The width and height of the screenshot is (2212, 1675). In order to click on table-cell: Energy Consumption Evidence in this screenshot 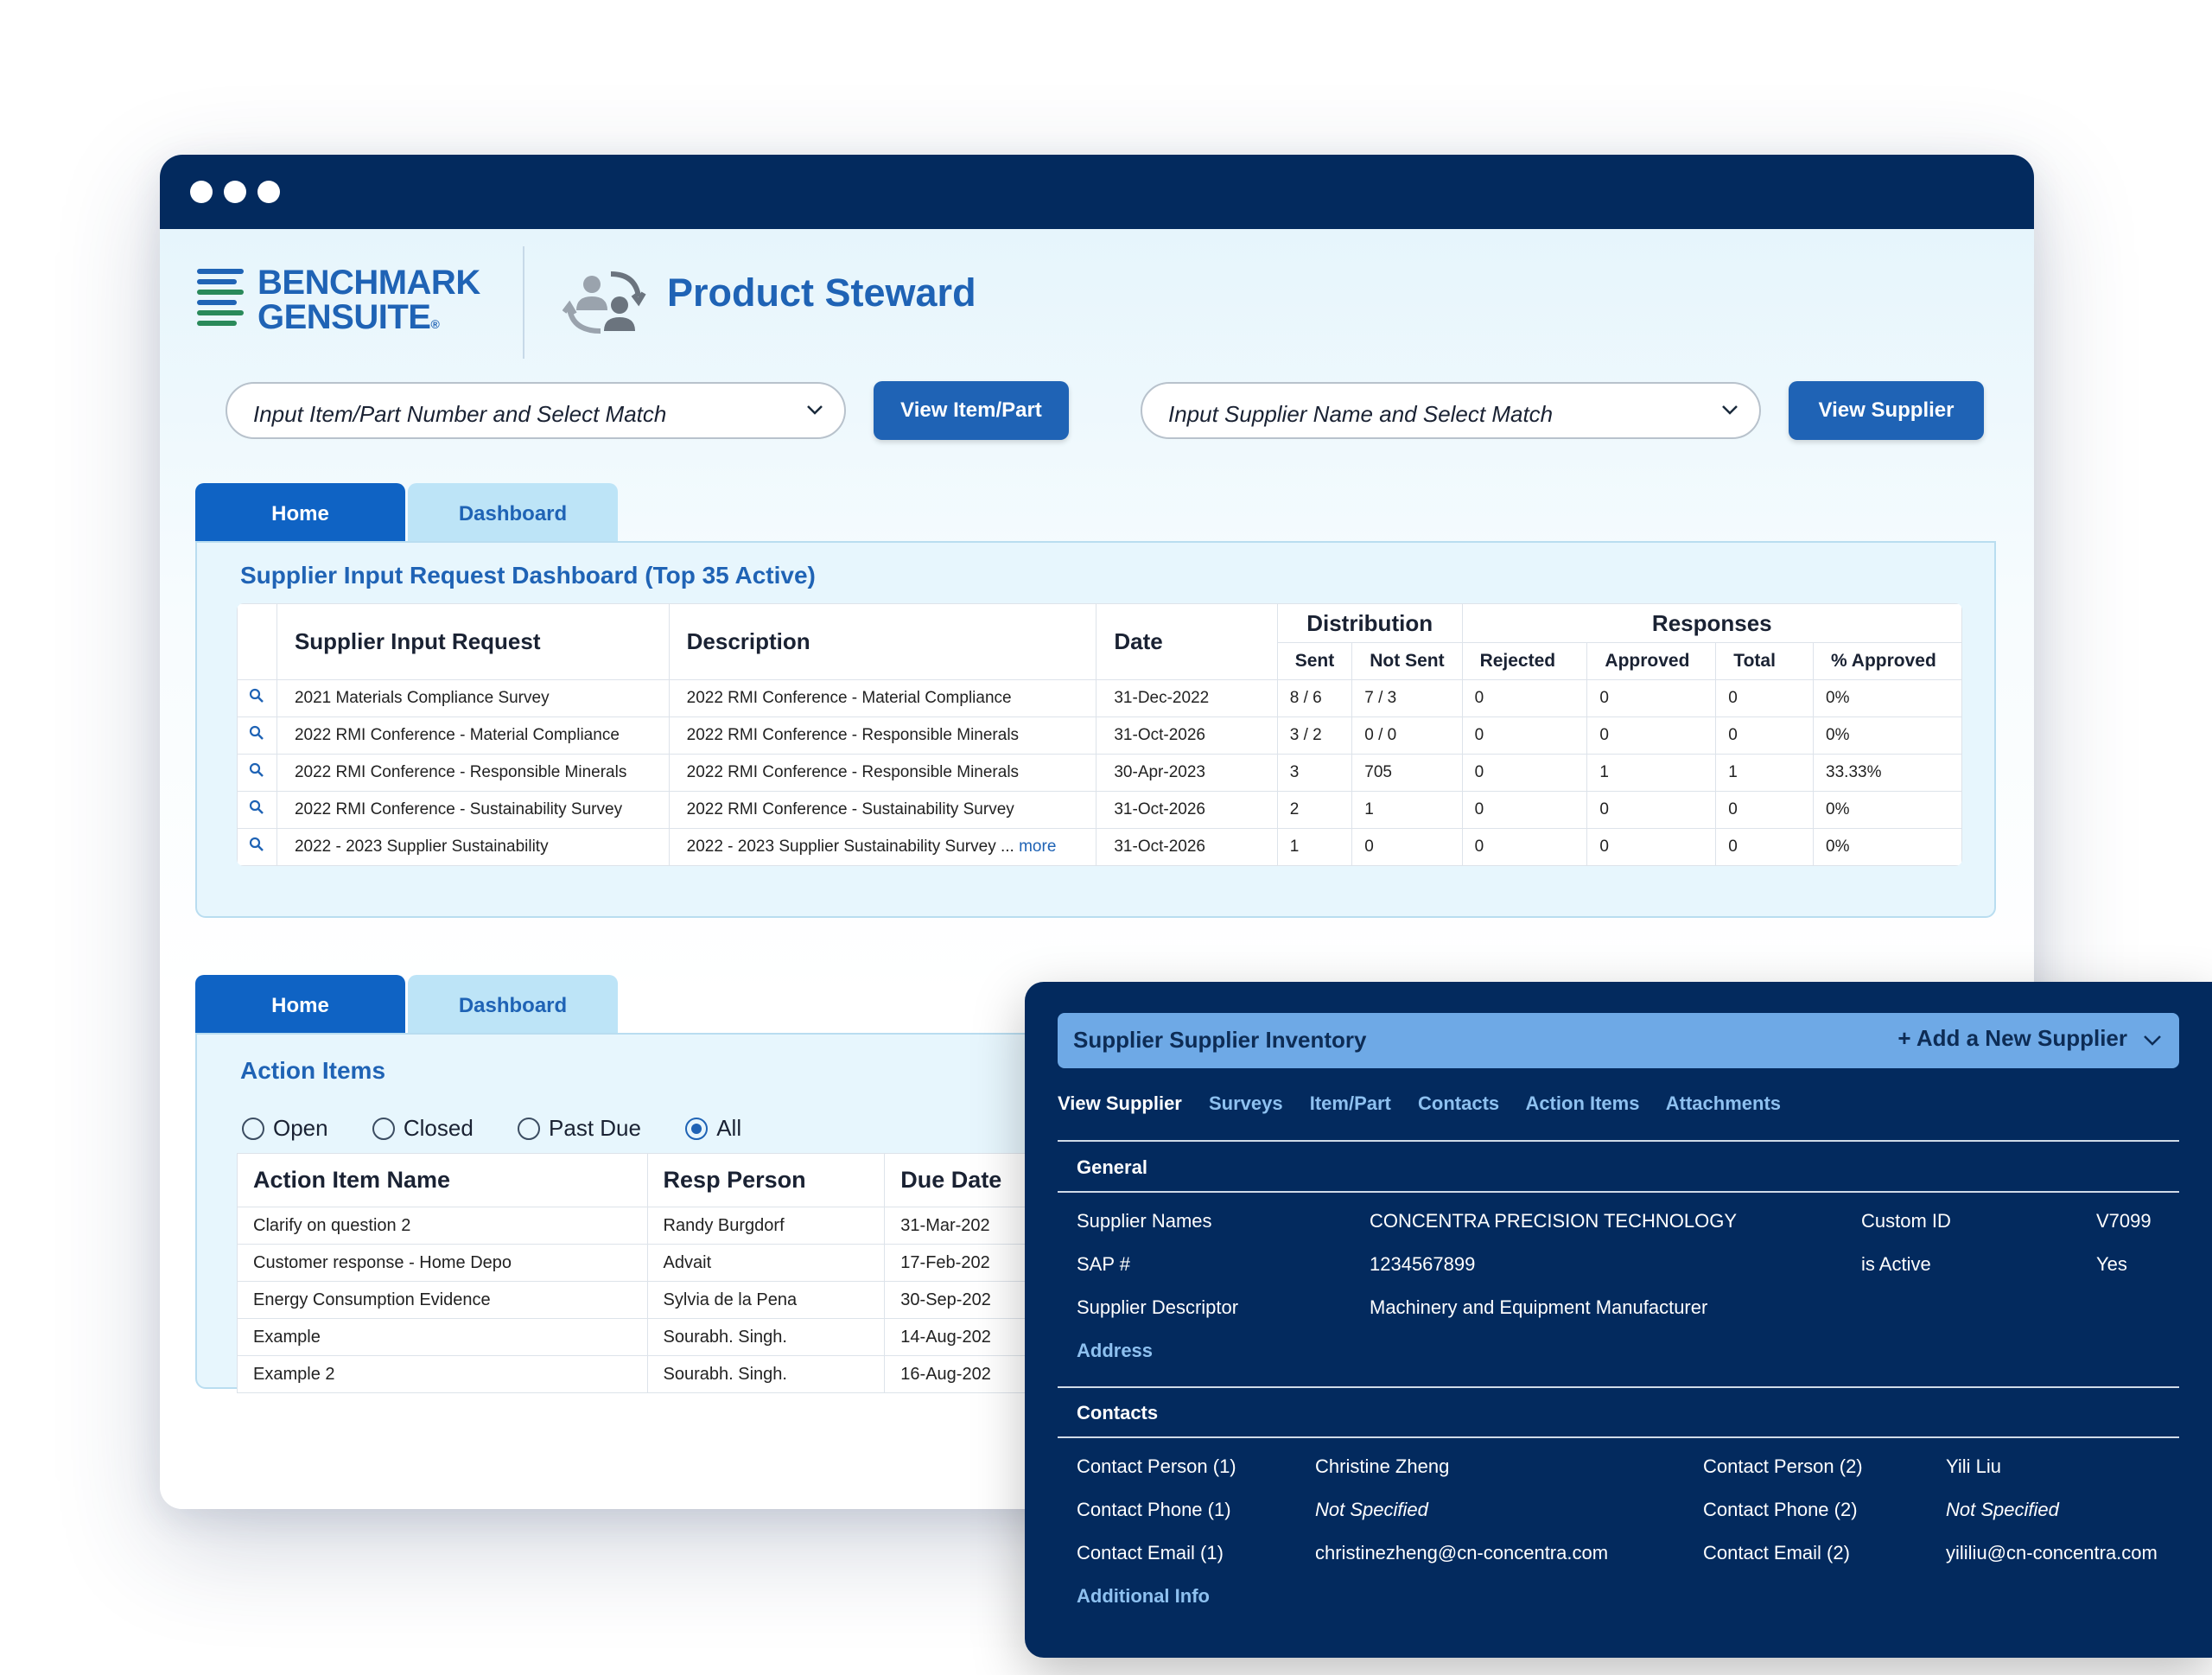, I will do `click(442, 1300)`.